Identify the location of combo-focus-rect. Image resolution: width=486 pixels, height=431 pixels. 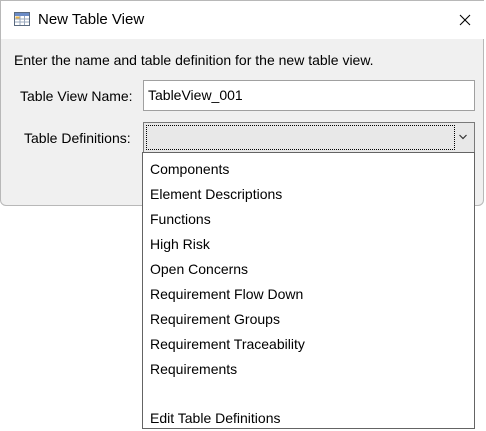
(300, 137).